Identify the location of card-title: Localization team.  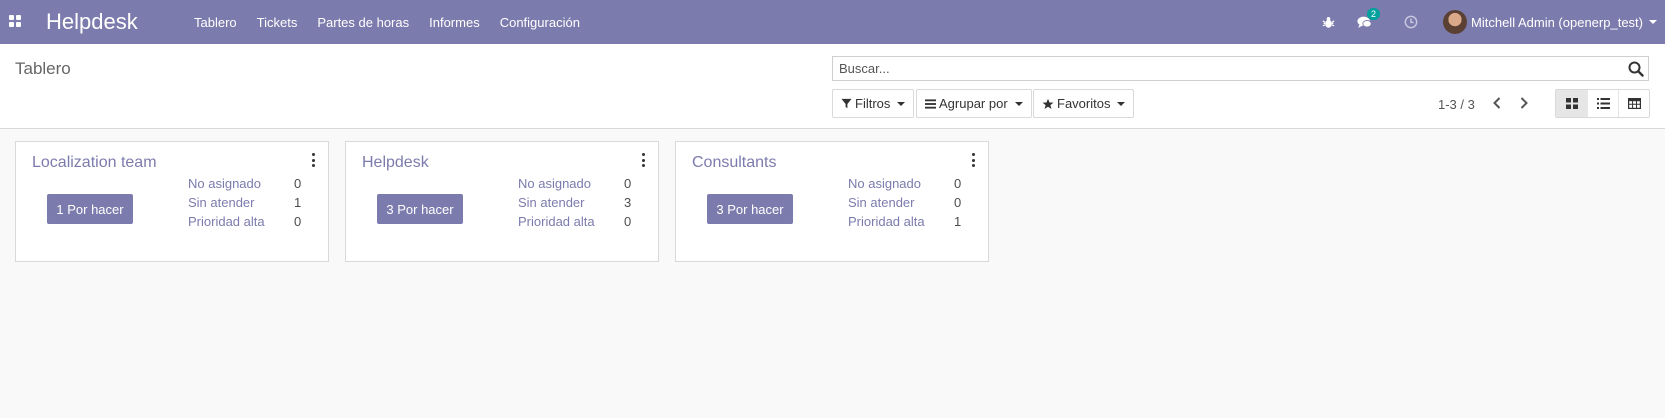
(94, 163).